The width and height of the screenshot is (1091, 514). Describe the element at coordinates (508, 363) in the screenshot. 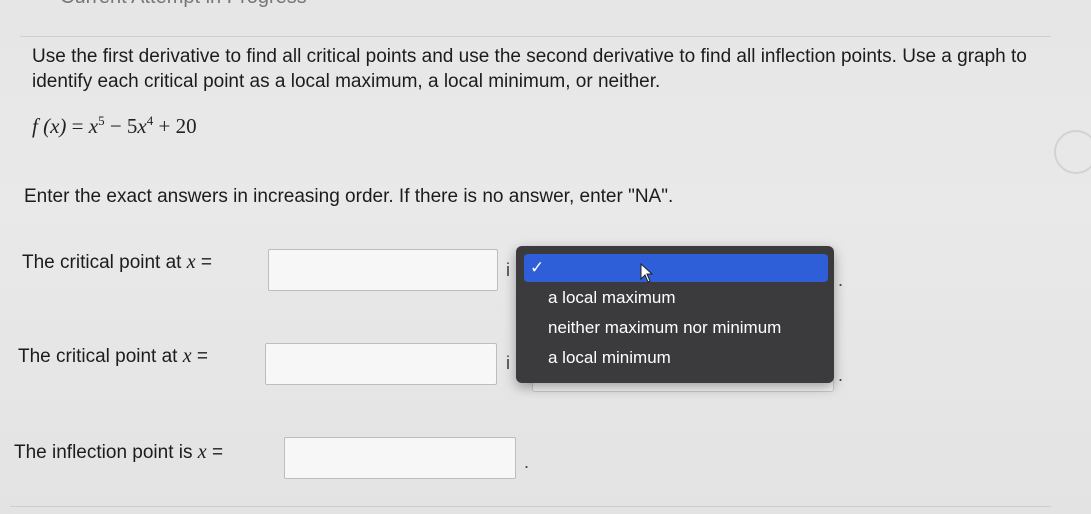

I see `is-text-2: i` at that location.